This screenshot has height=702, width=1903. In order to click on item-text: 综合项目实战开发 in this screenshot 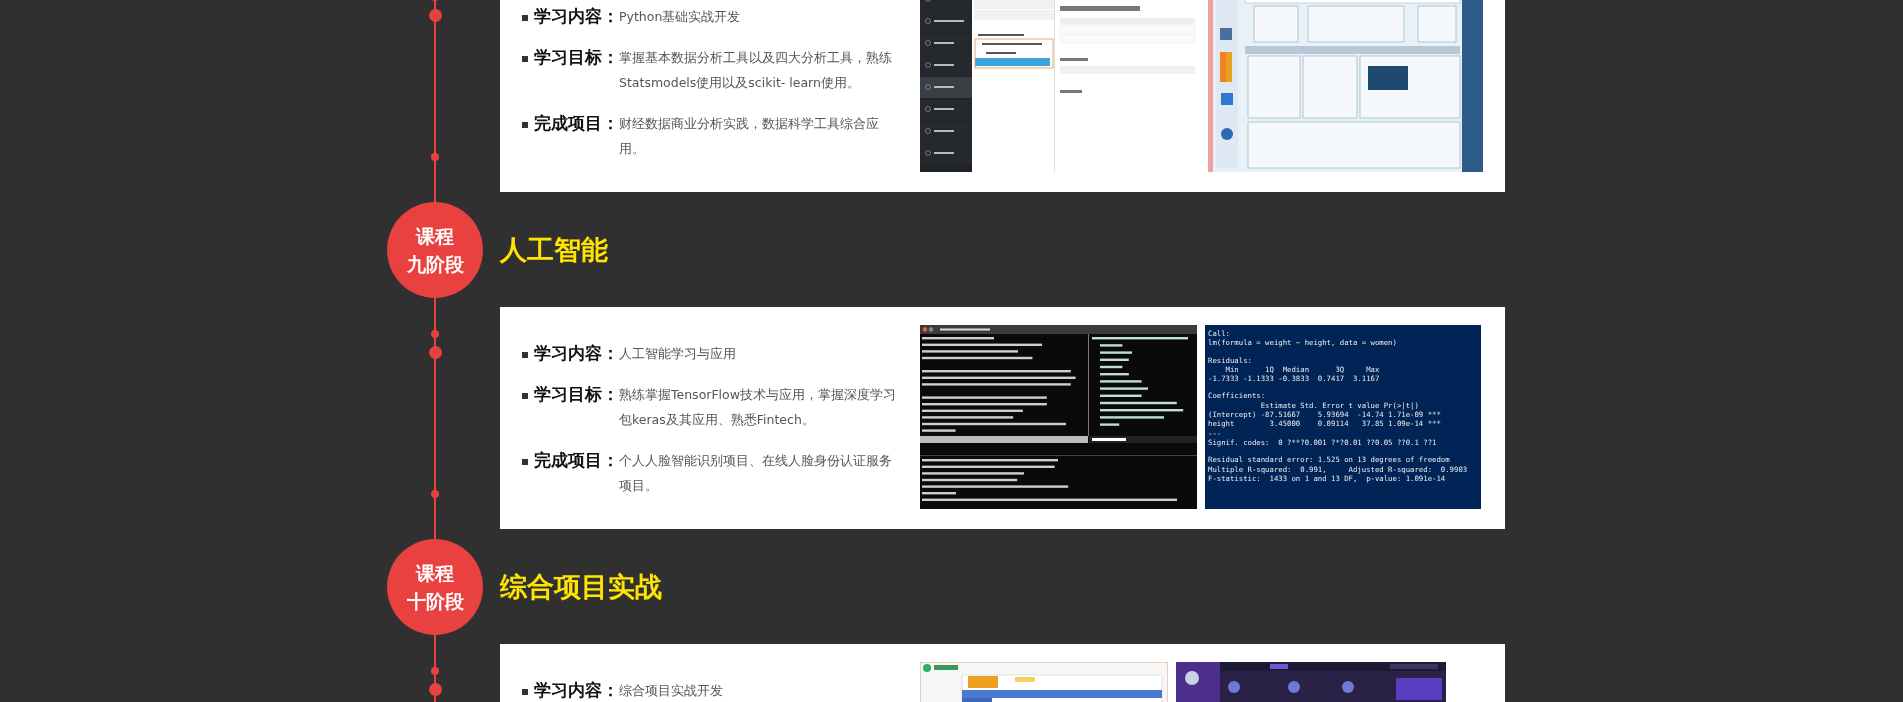, I will do `click(671, 691)`.